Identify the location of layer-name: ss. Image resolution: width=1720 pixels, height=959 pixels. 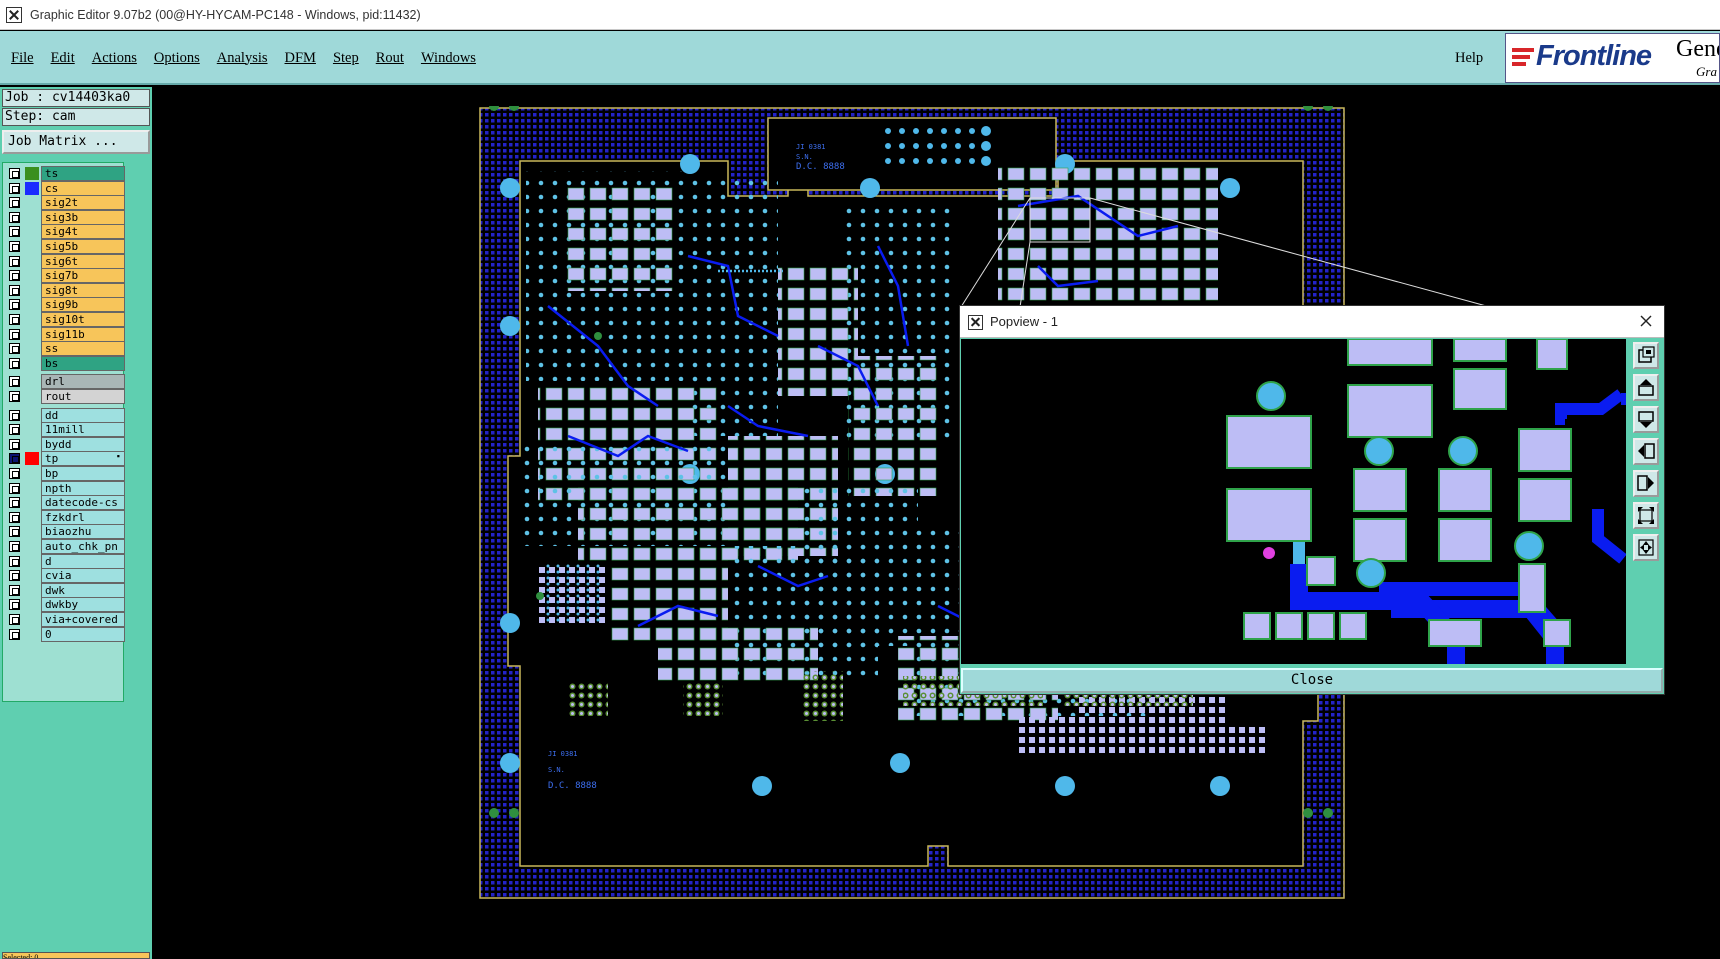
(83, 349).